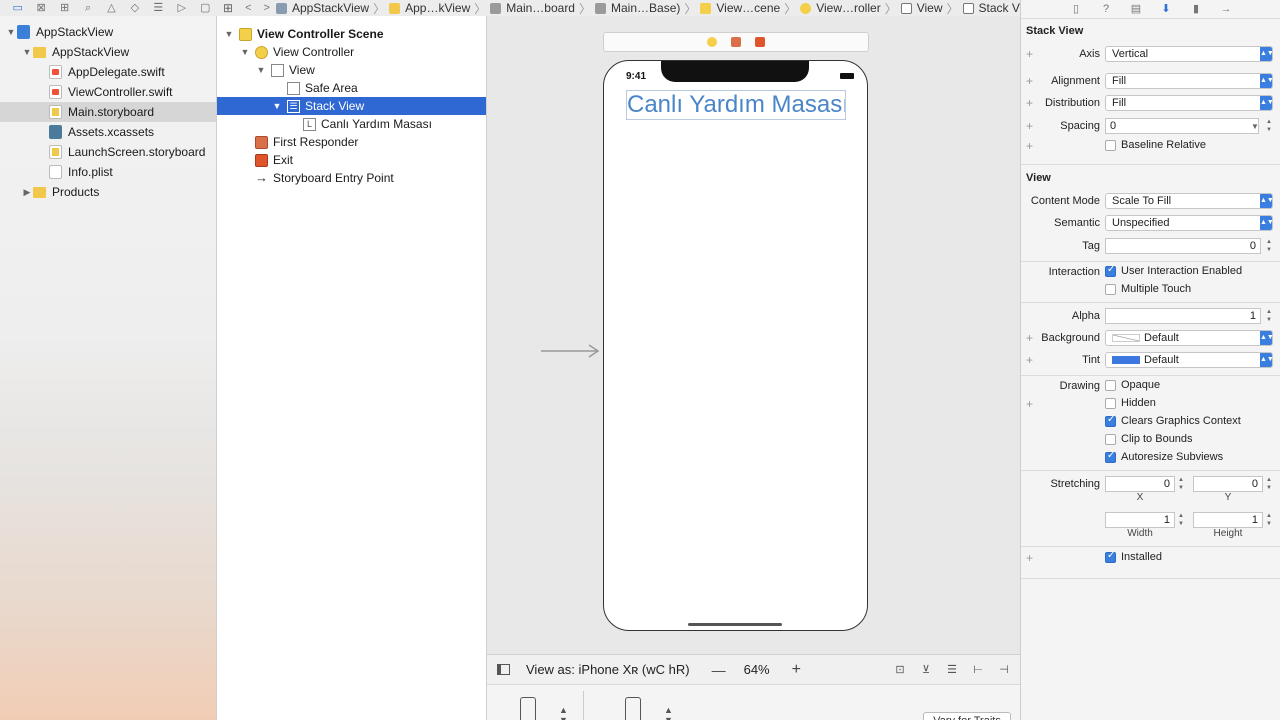 This screenshot has height=720, width=1280. Describe the element at coordinates (1110, 439) in the screenshot. I see `clip-to-bounds-checkbox` at that location.